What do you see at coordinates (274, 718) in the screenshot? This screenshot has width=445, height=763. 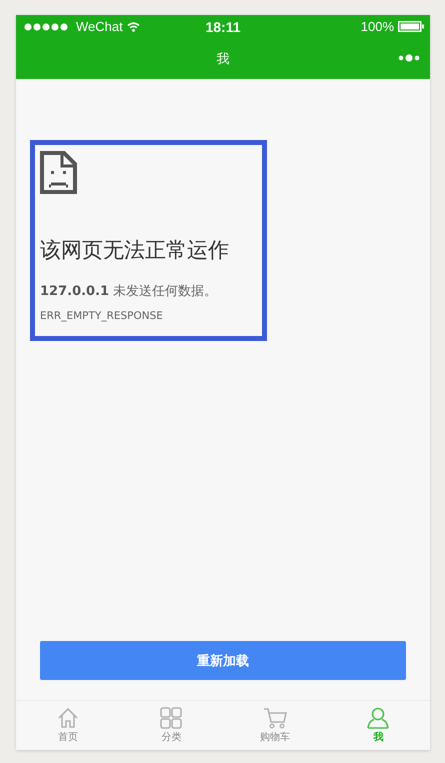 I see `cart-icon` at bounding box center [274, 718].